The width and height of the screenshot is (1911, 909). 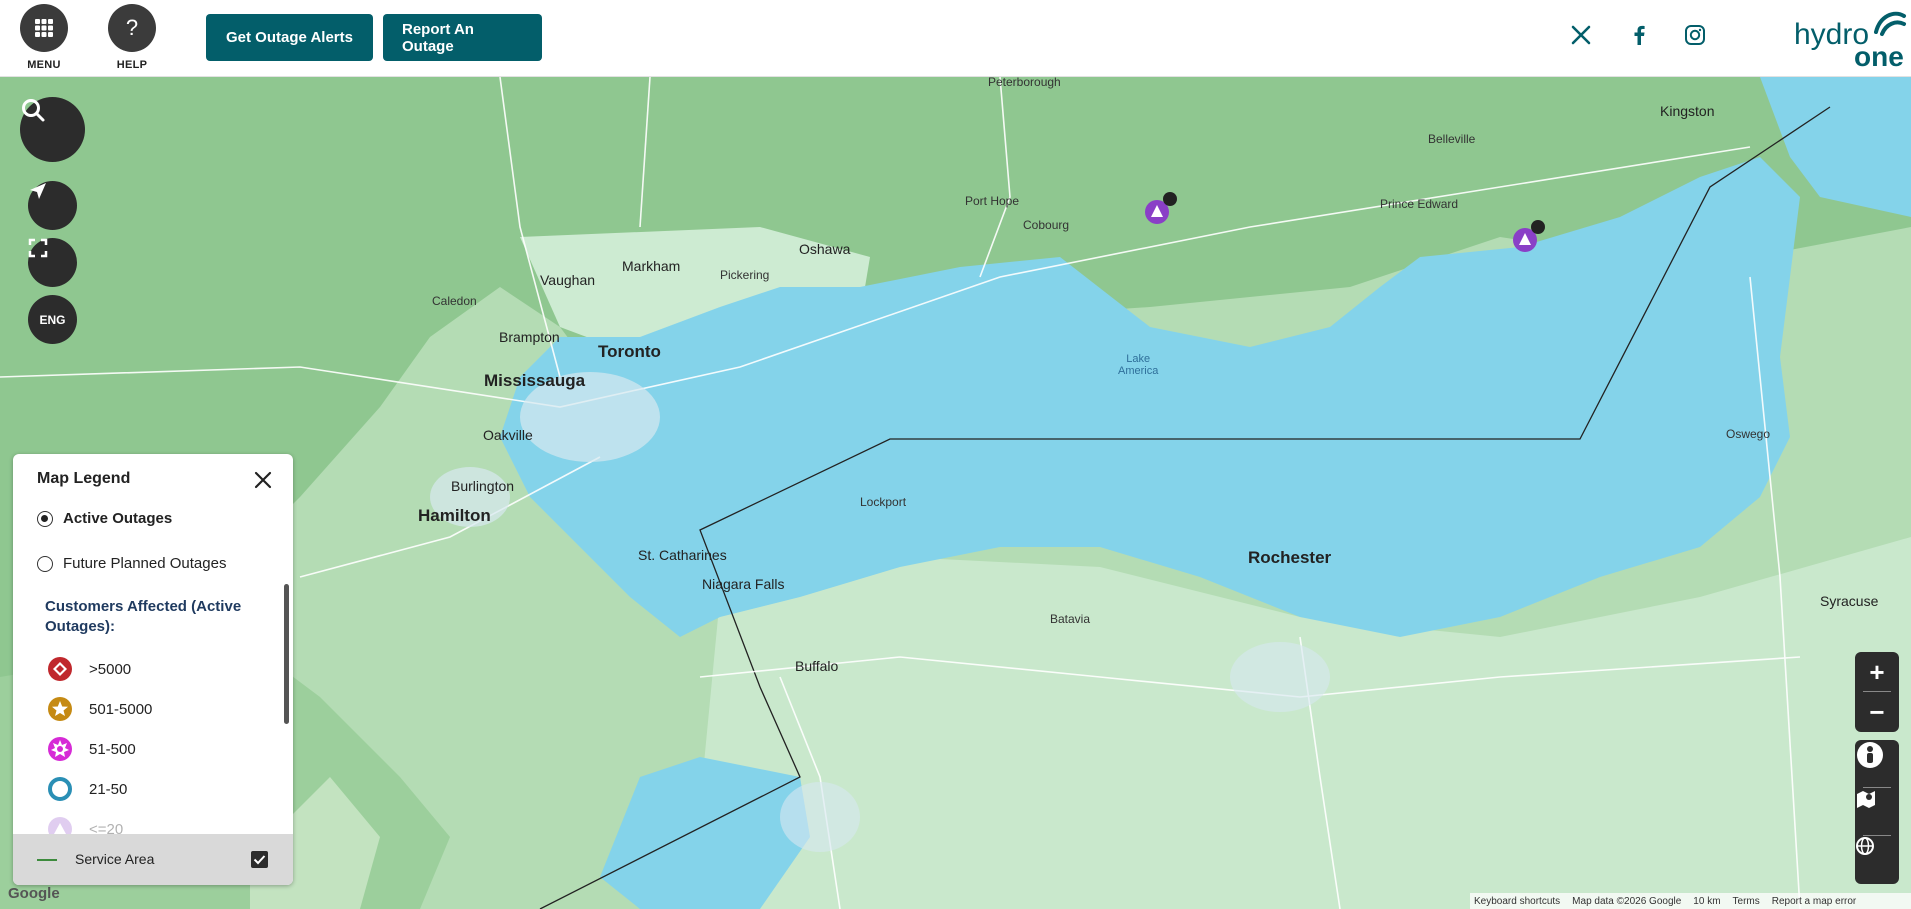 What do you see at coordinates (1877, 860) in the screenshot?
I see `globe-button` at bounding box center [1877, 860].